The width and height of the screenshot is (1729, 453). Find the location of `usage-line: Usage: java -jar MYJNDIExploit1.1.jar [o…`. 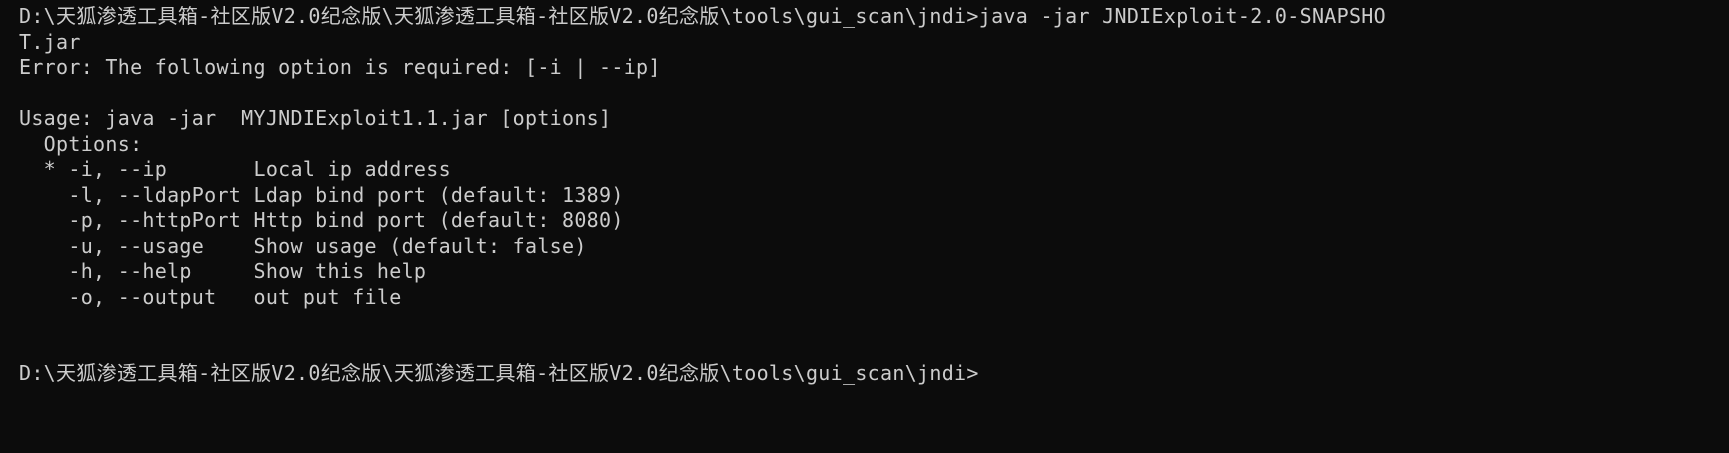

usage-line: Usage: java -jar MYJNDIExploit1.1.jar [o… is located at coordinates (315, 118).